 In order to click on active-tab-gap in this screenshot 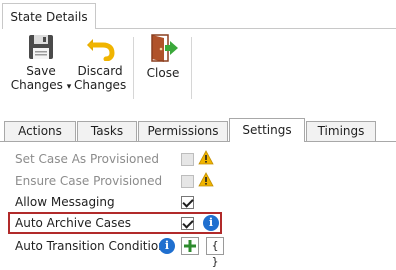, I will do `click(267, 141)`.